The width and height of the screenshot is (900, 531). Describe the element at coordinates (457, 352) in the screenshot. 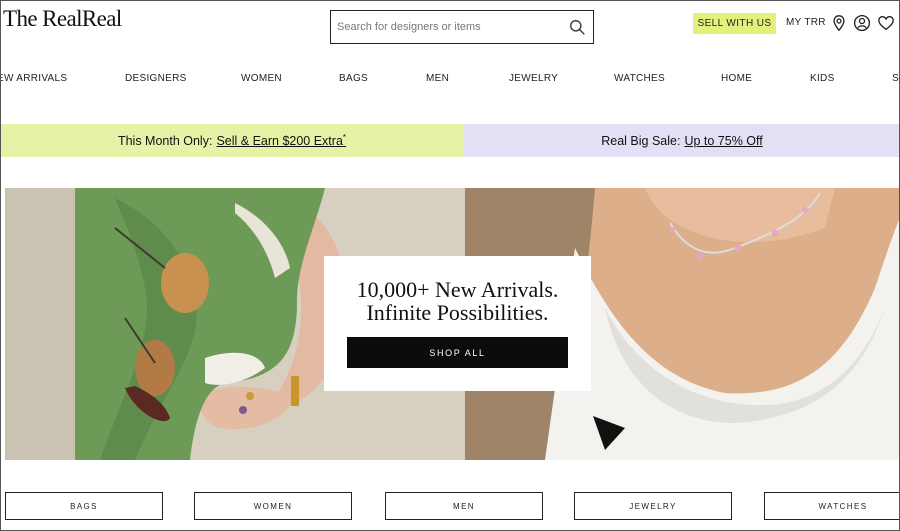

I see `shop-all-button: SHOP ALL` at that location.